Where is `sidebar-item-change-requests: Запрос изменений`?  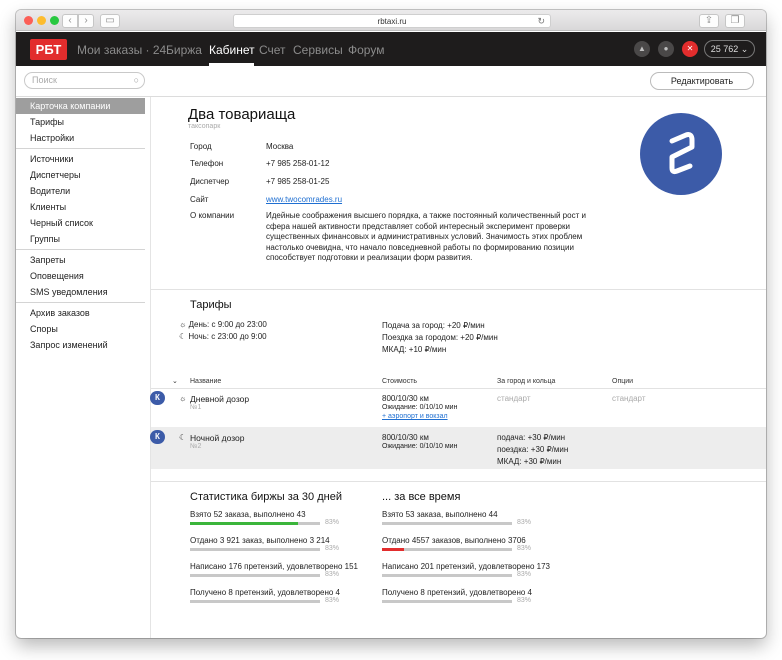
sidebar-item-change-requests: Запрос изменений is located at coordinates (80, 345).